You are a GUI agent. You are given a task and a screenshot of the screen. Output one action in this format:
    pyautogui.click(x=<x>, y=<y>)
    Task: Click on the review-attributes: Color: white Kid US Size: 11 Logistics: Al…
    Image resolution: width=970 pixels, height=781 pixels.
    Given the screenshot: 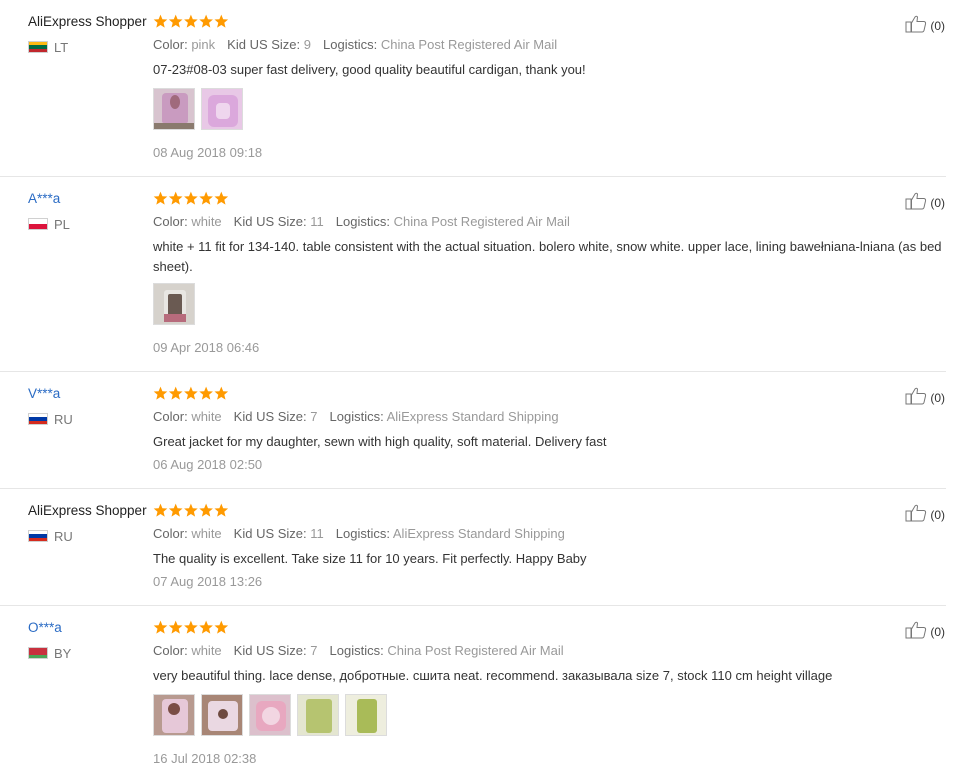 What is the action you would take?
    pyautogui.click(x=359, y=533)
    